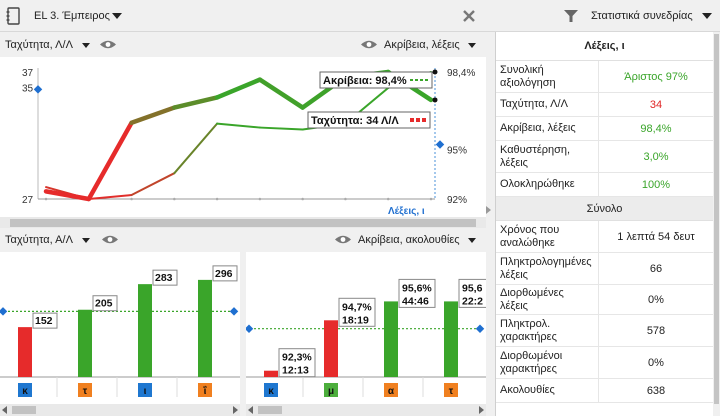  Describe the element at coordinates (547, 236) in the screenshot. I see `stats-row-label: Χρόνος που αναλώθηκε` at that location.